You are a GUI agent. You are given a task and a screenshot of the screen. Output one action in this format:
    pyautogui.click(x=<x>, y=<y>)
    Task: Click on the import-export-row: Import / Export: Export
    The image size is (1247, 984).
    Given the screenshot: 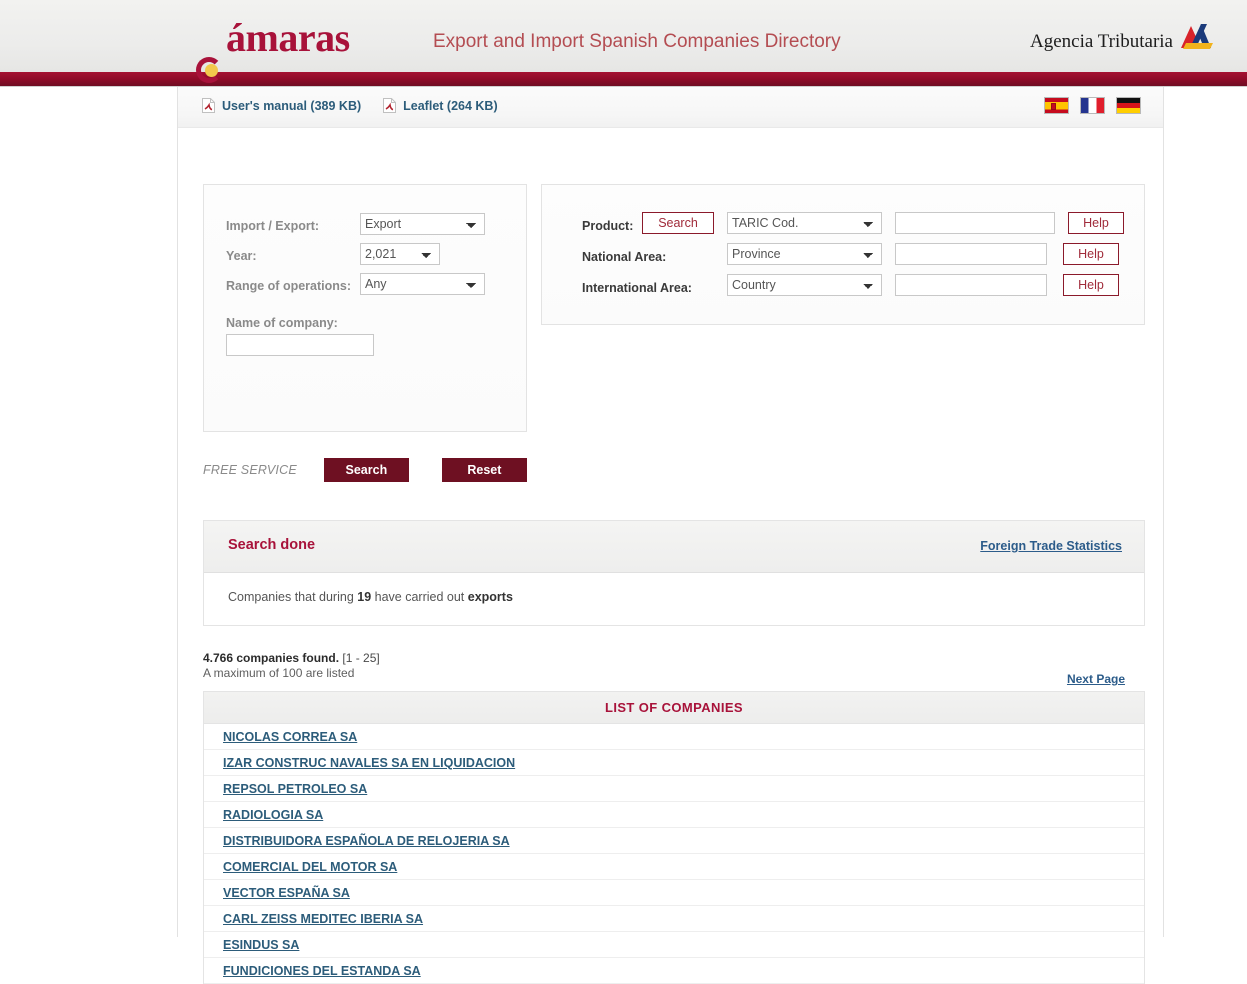 What is the action you would take?
    pyautogui.click(x=376, y=224)
    